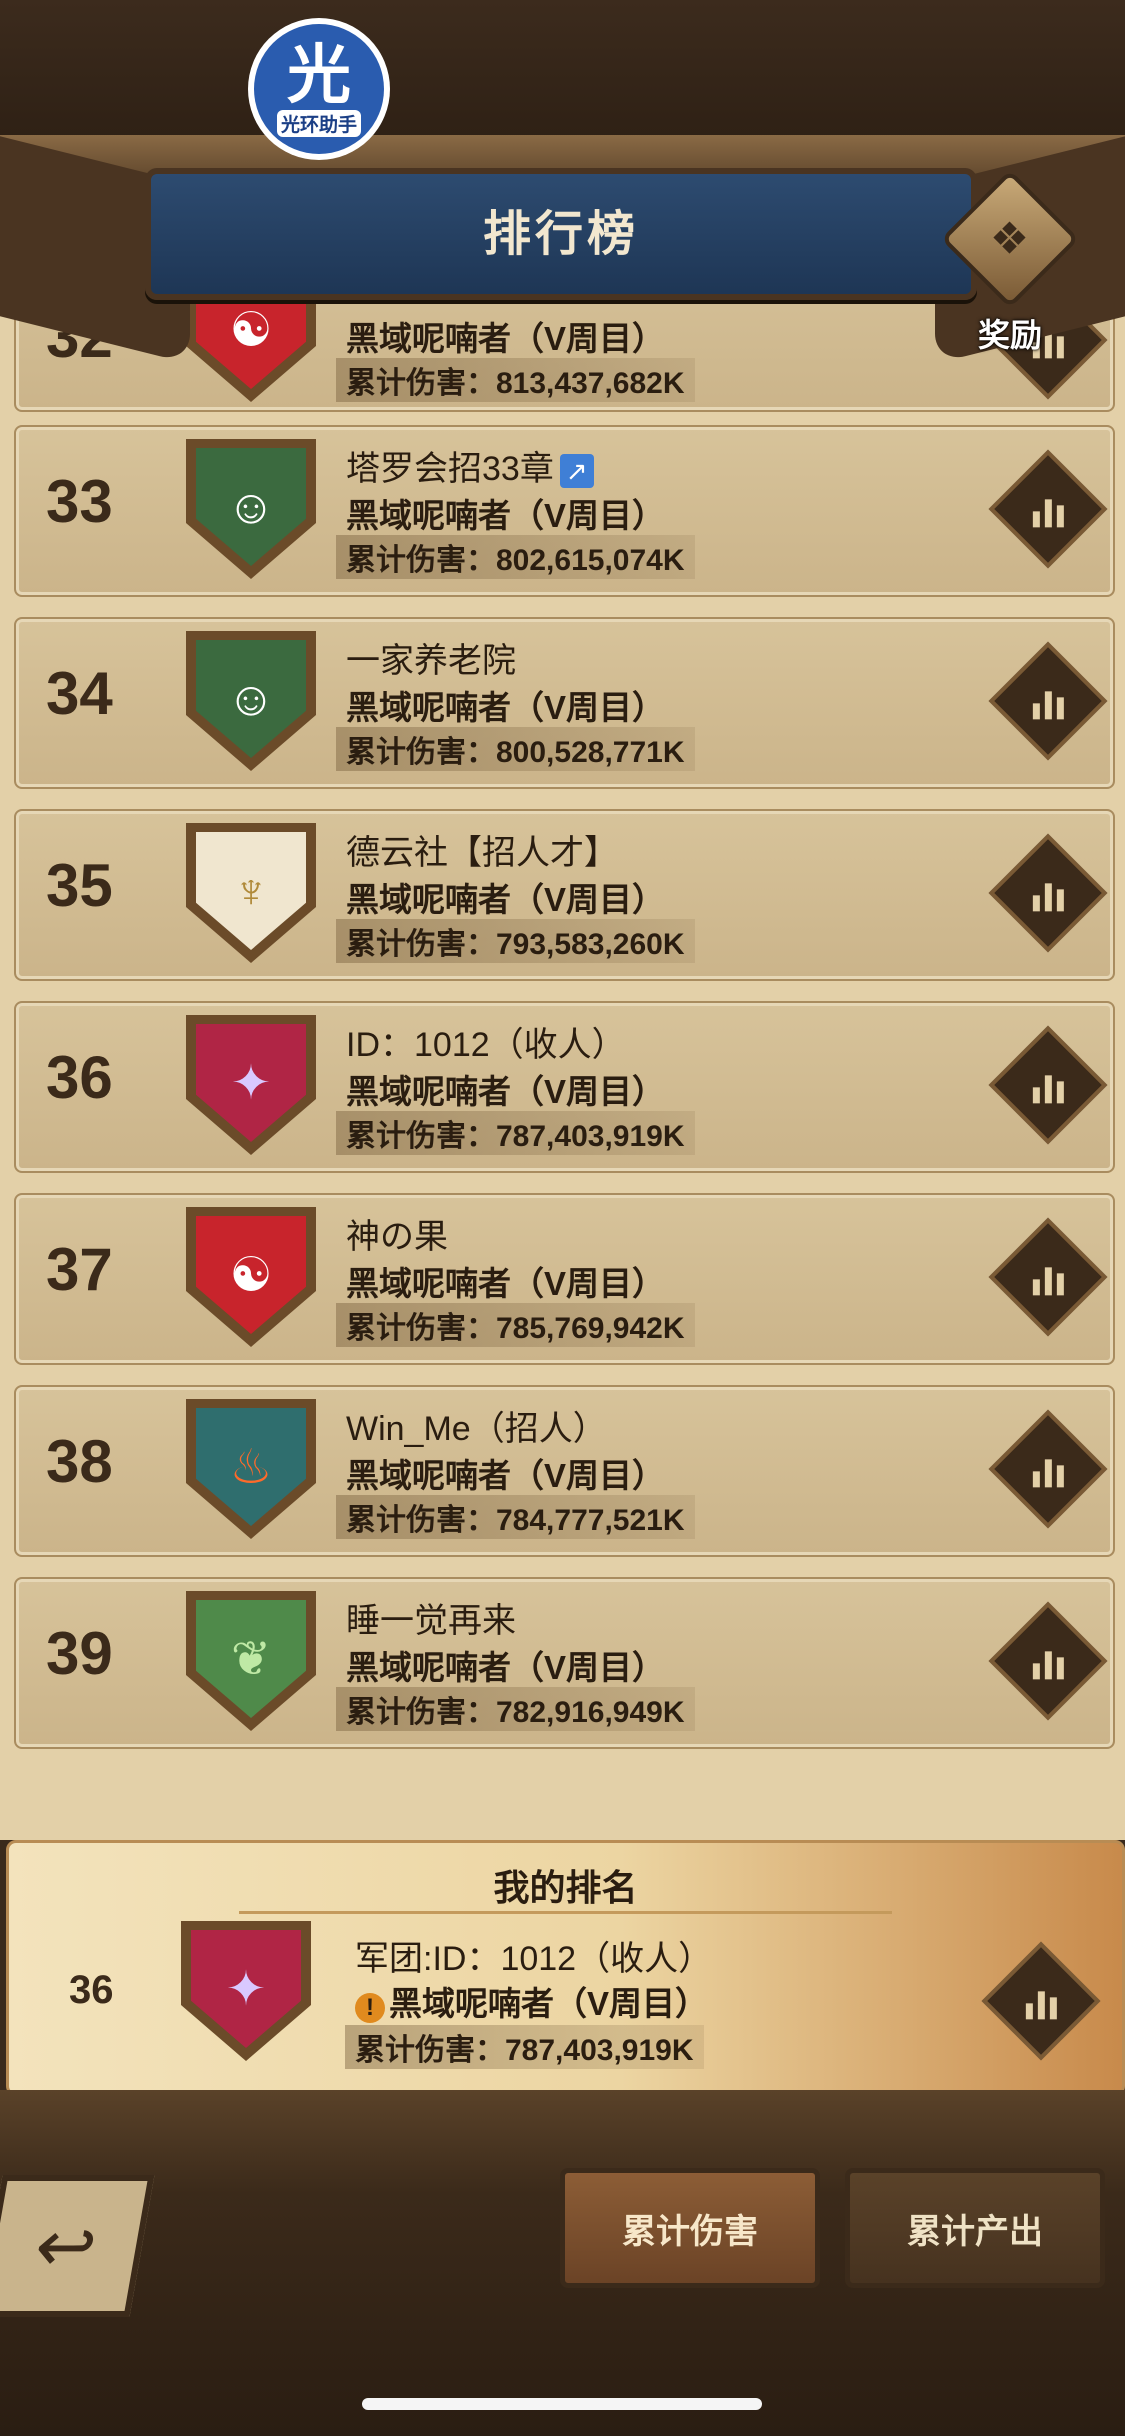 The width and height of the screenshot is (1125, 2436). What do you see at coordinates (79, 501) in the screenshot?
I see `rank-number: 33` at bounding box center [79, 501].